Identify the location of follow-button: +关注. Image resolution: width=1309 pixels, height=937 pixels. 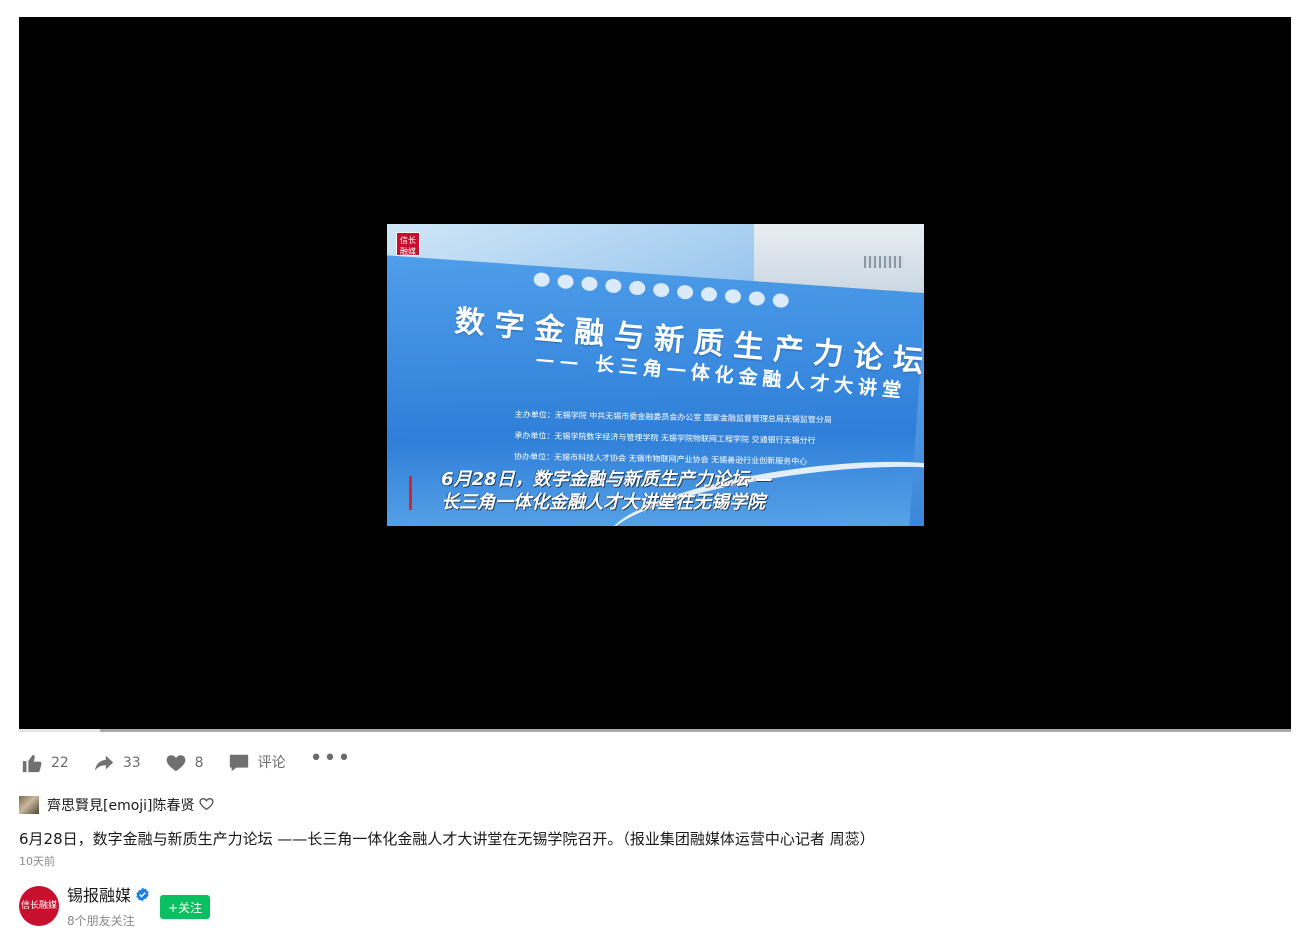
(185, 907).